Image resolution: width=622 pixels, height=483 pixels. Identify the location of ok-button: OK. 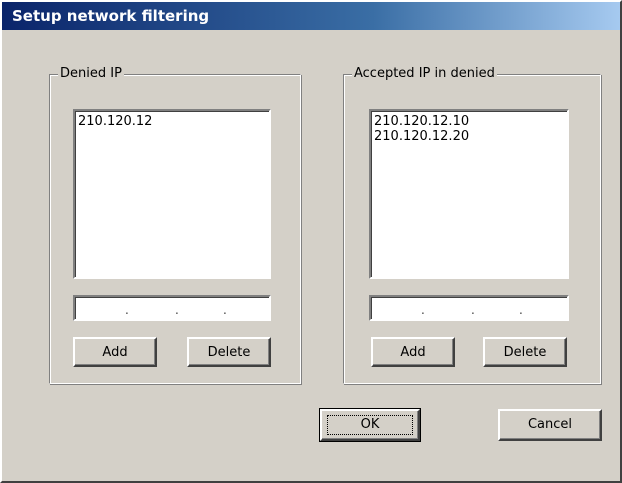
(370, 425).